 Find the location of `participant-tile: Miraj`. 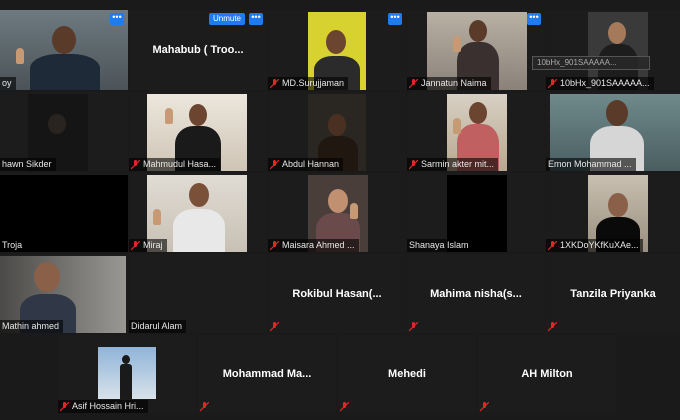

participant-tile: Miraj is located at coordinates (198, 212).